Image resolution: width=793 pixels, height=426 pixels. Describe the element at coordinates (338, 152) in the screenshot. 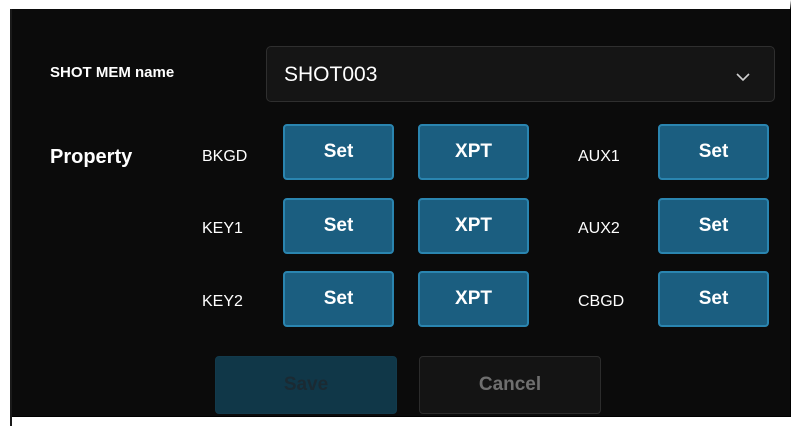

I see `bkgd-set-button: Set` at that location.